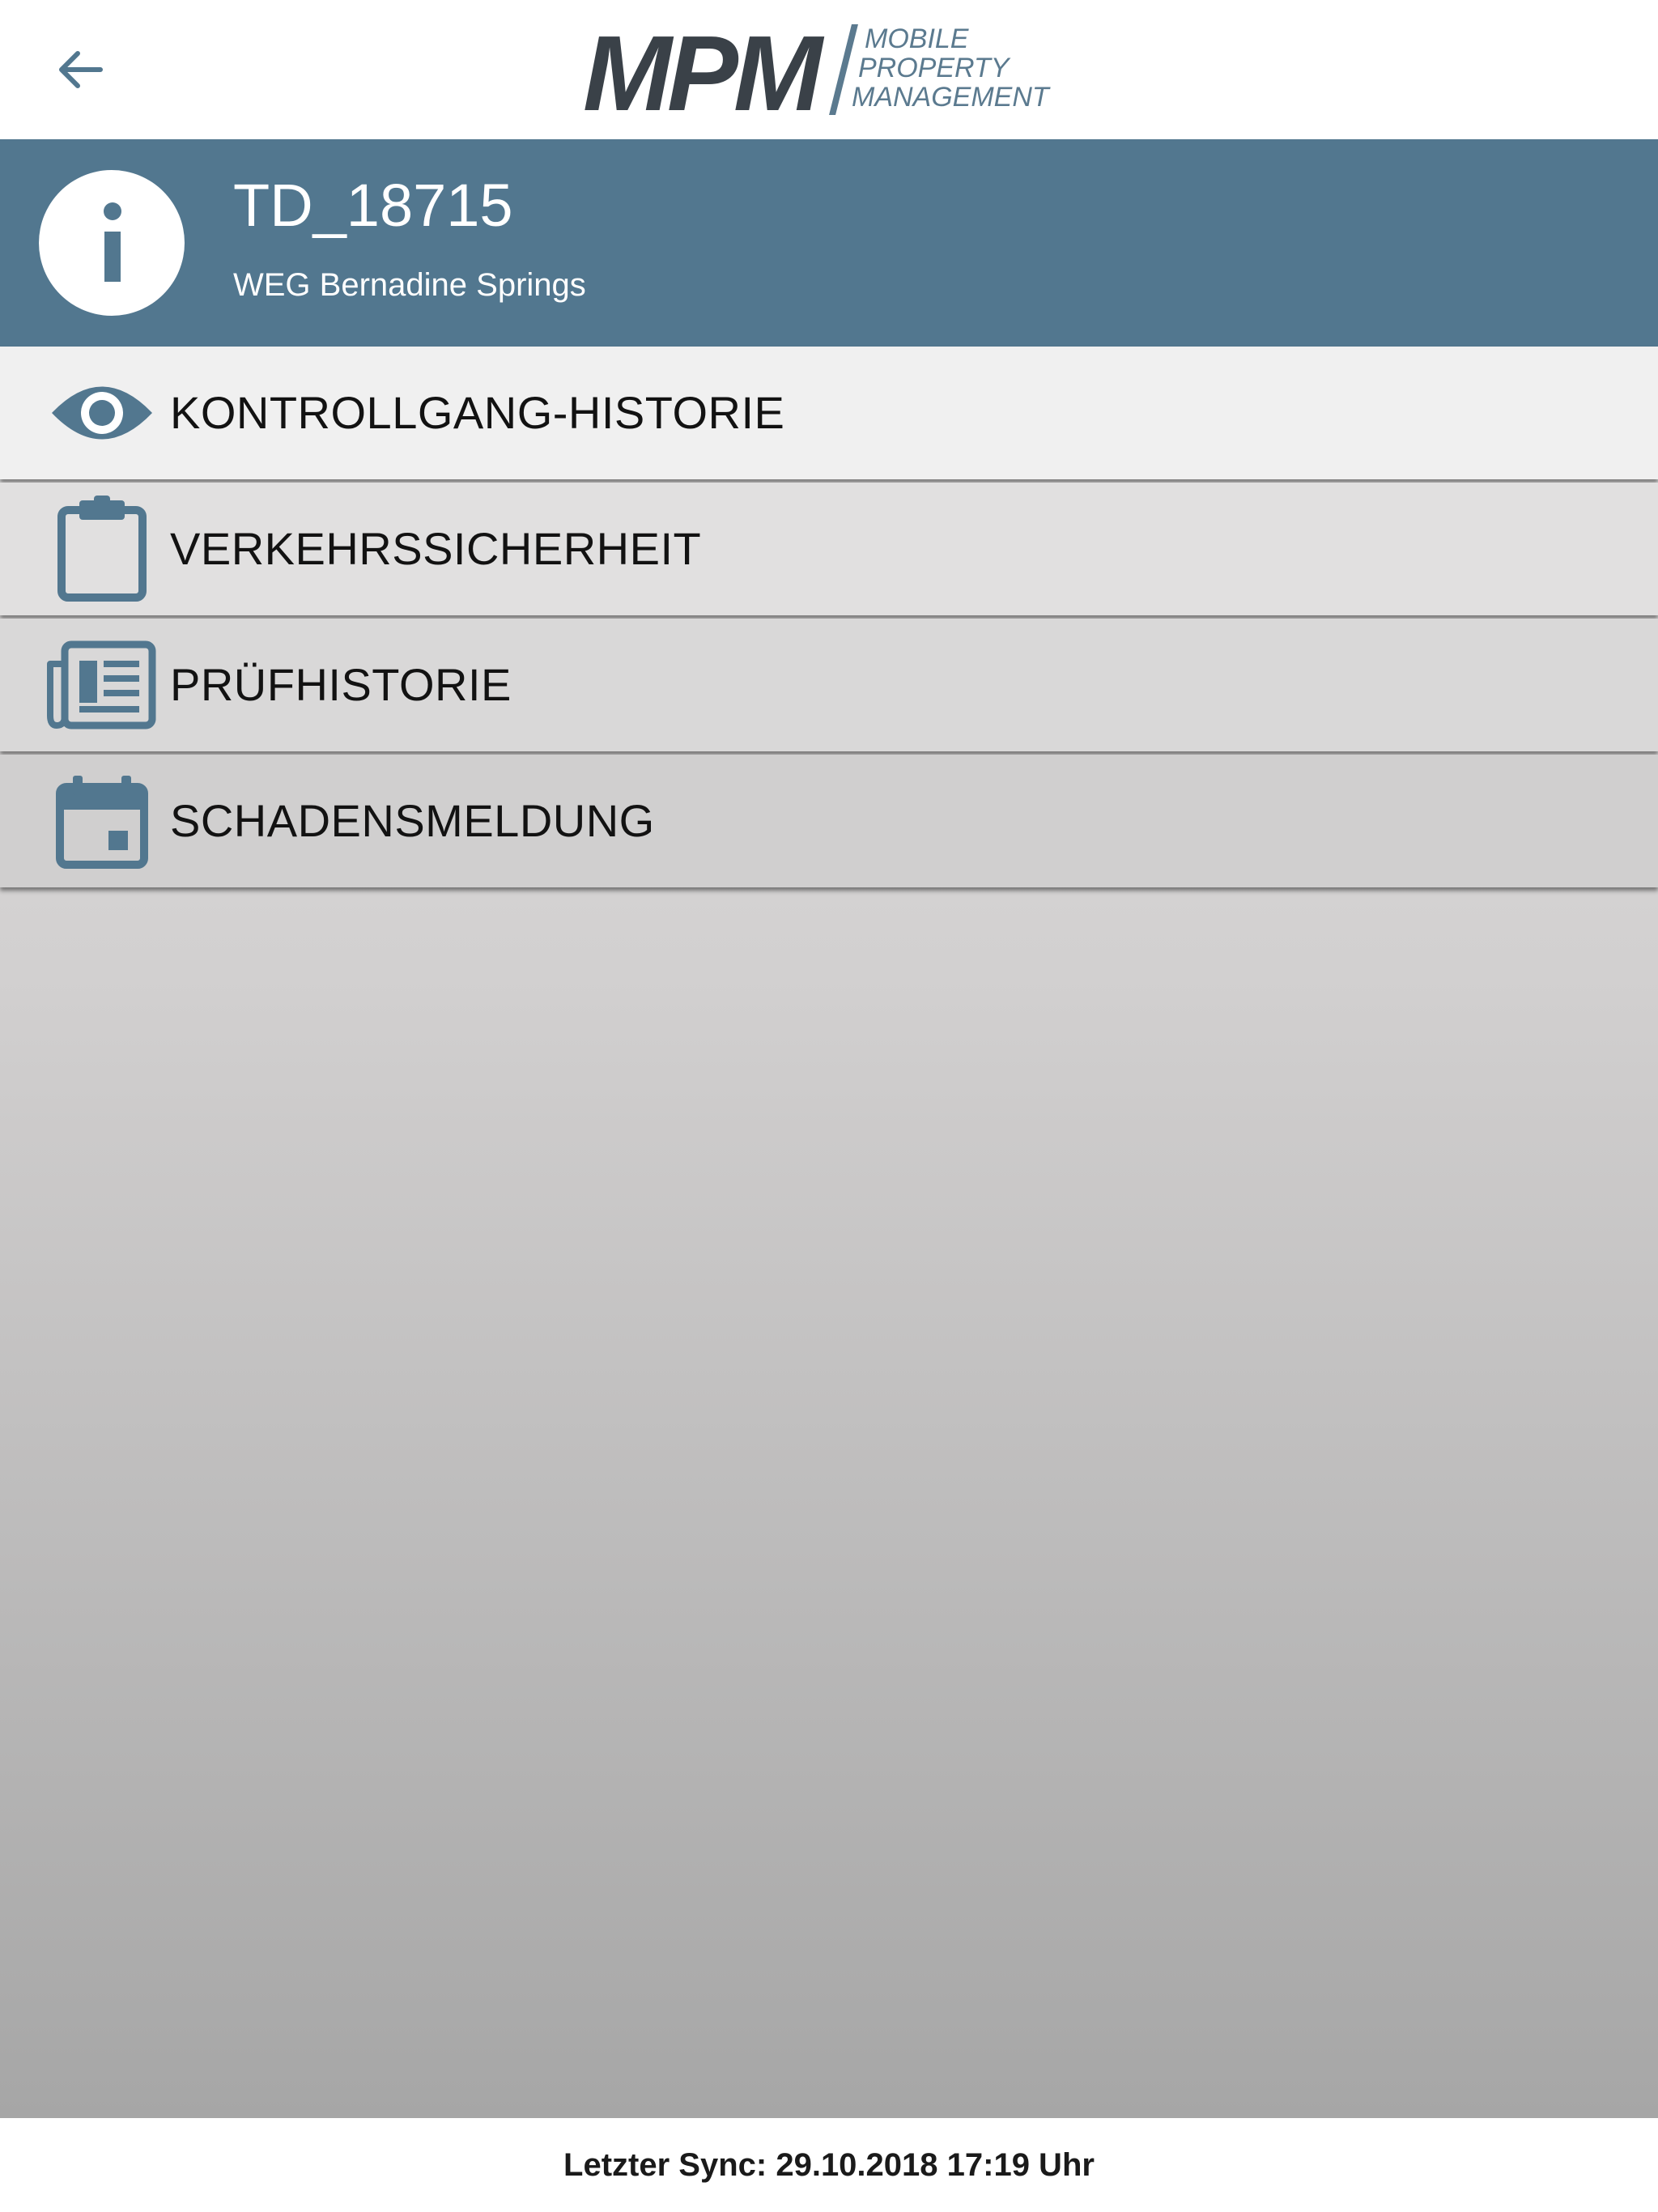 The height and width of the screenshot is (2212, 1658). What do you see at coordinates (829, 413) in the screenshot?
I see `menu-item-kontrollgang-historie: KONTROLLGANG-HISTORIE` at bounding box center [829, 413].